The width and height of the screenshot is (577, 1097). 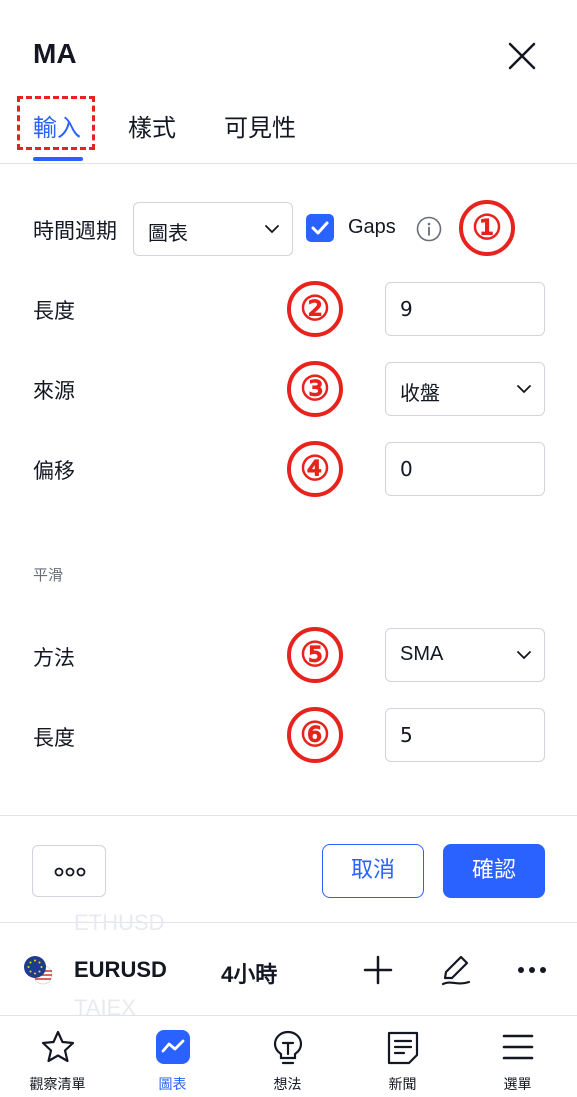 What do you see at coordinates (315, 655) in the screenshot?
I see `annotation-number-5: ⑤` at bounding box center [315, 655].